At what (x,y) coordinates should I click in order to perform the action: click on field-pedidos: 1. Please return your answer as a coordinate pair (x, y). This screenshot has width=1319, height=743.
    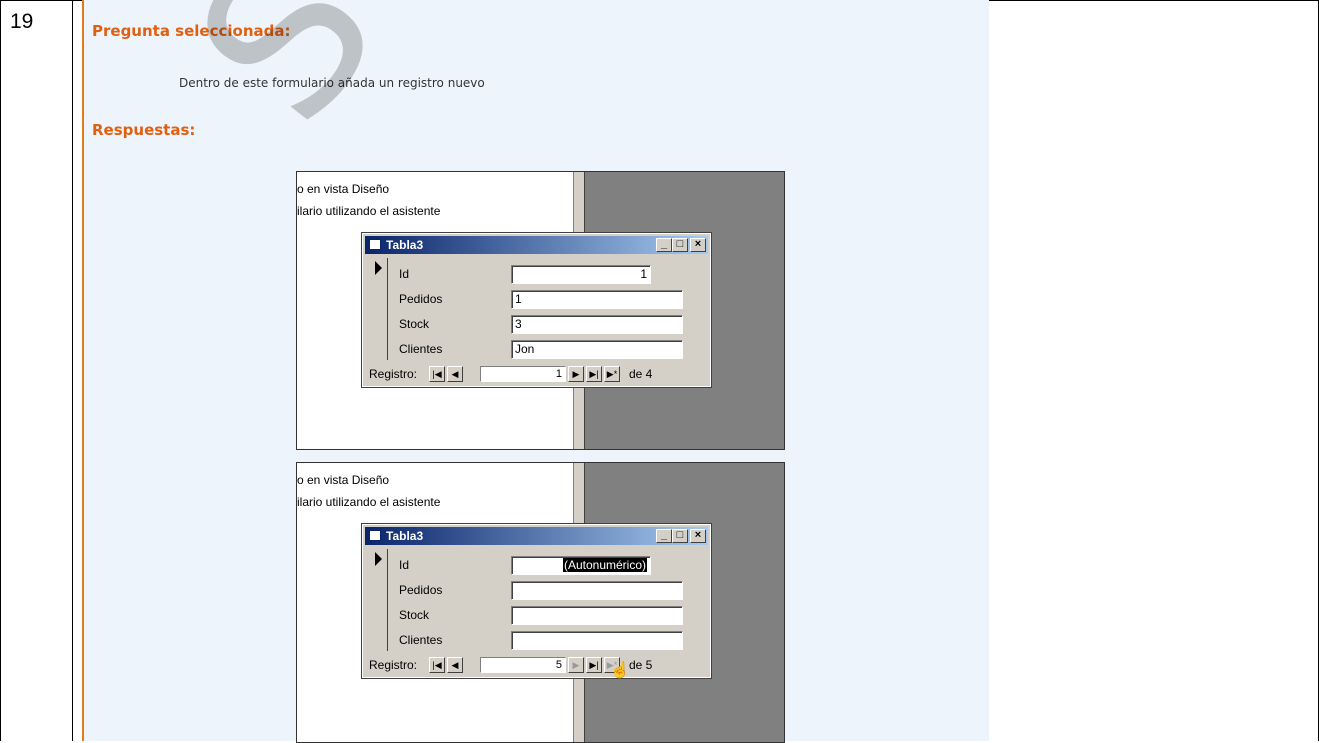
    Looking at the image, I should click on (597, 299).